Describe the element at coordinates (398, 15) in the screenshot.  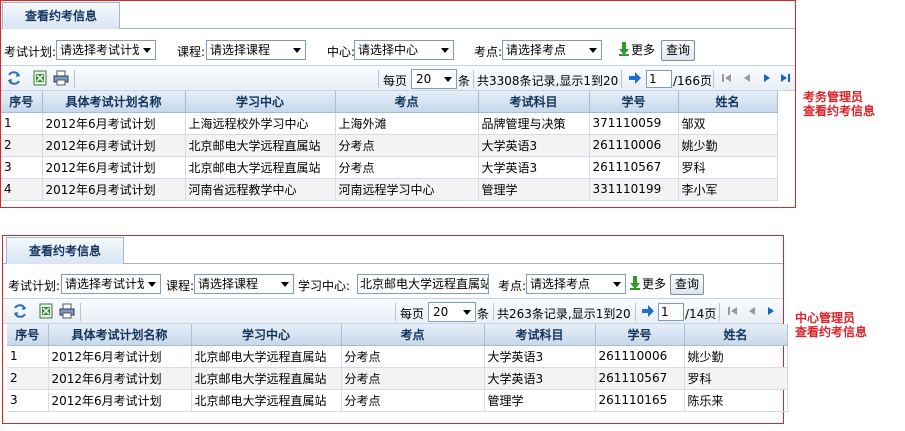
I see `tab-bar: 查看约考信息` at that location.